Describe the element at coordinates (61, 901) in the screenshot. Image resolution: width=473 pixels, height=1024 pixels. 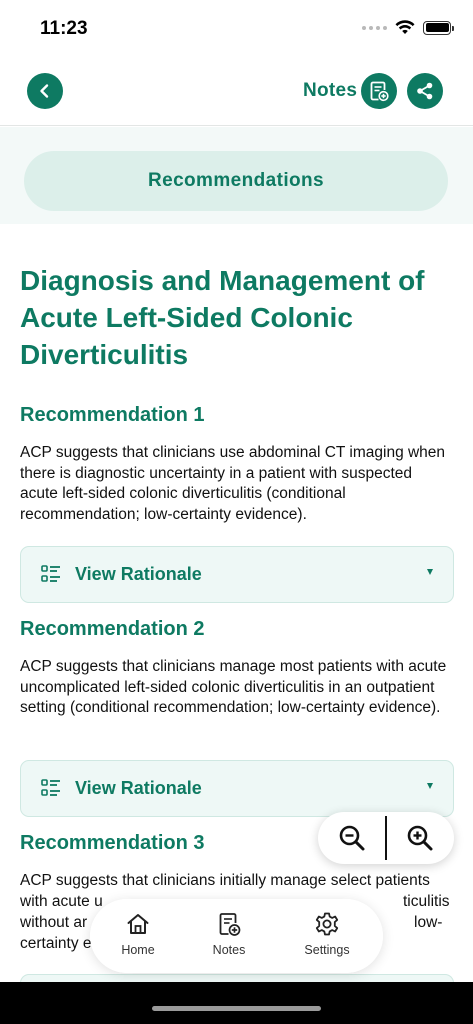
I see `recommendation-text-line: with acute u` at that location.